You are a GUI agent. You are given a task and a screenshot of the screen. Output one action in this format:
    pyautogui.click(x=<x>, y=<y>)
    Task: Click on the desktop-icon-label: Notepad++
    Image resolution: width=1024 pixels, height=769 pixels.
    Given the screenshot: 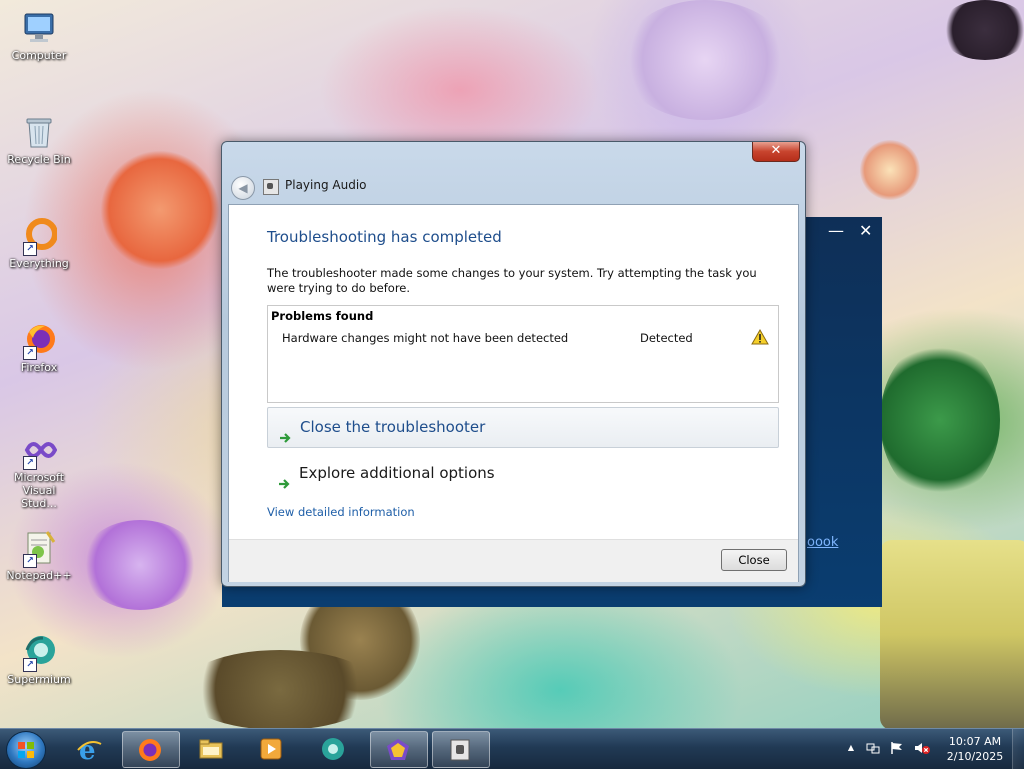 What is the action you would take?
    pyautogui.click(x=39, y=575)
    